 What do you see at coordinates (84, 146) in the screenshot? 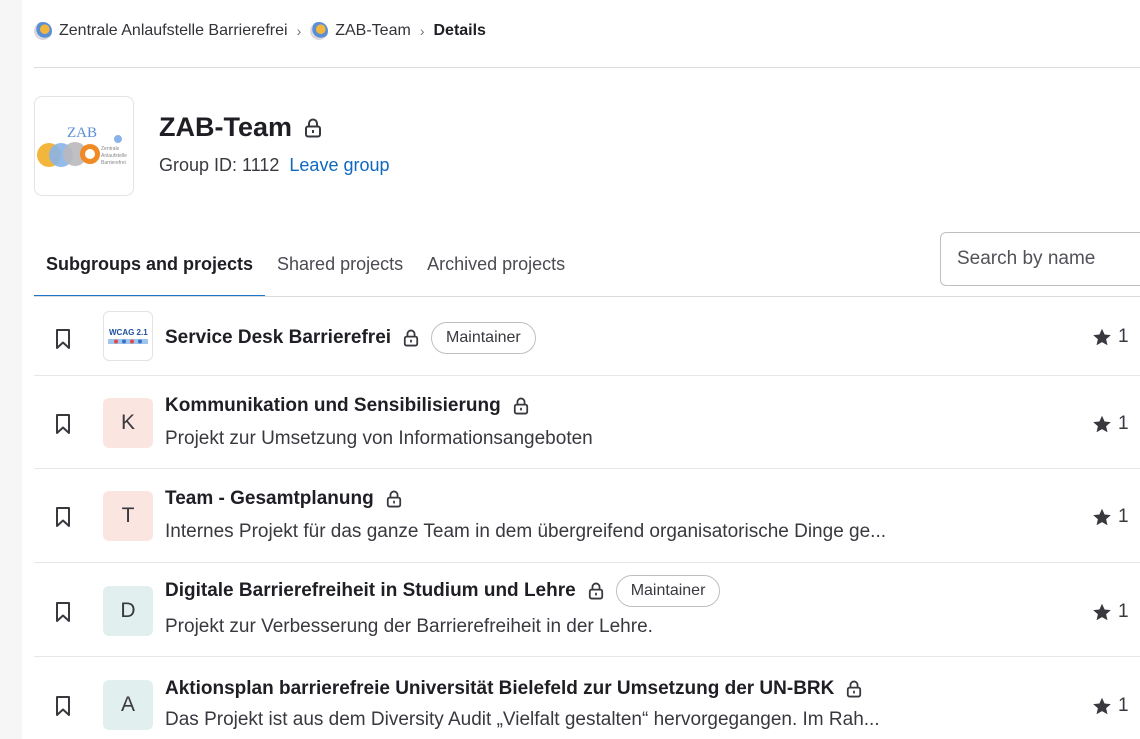
I see `group-logo: ZAB Zentrale Anlaufstelle Barrierefrei` at bounding box center [84, 146].